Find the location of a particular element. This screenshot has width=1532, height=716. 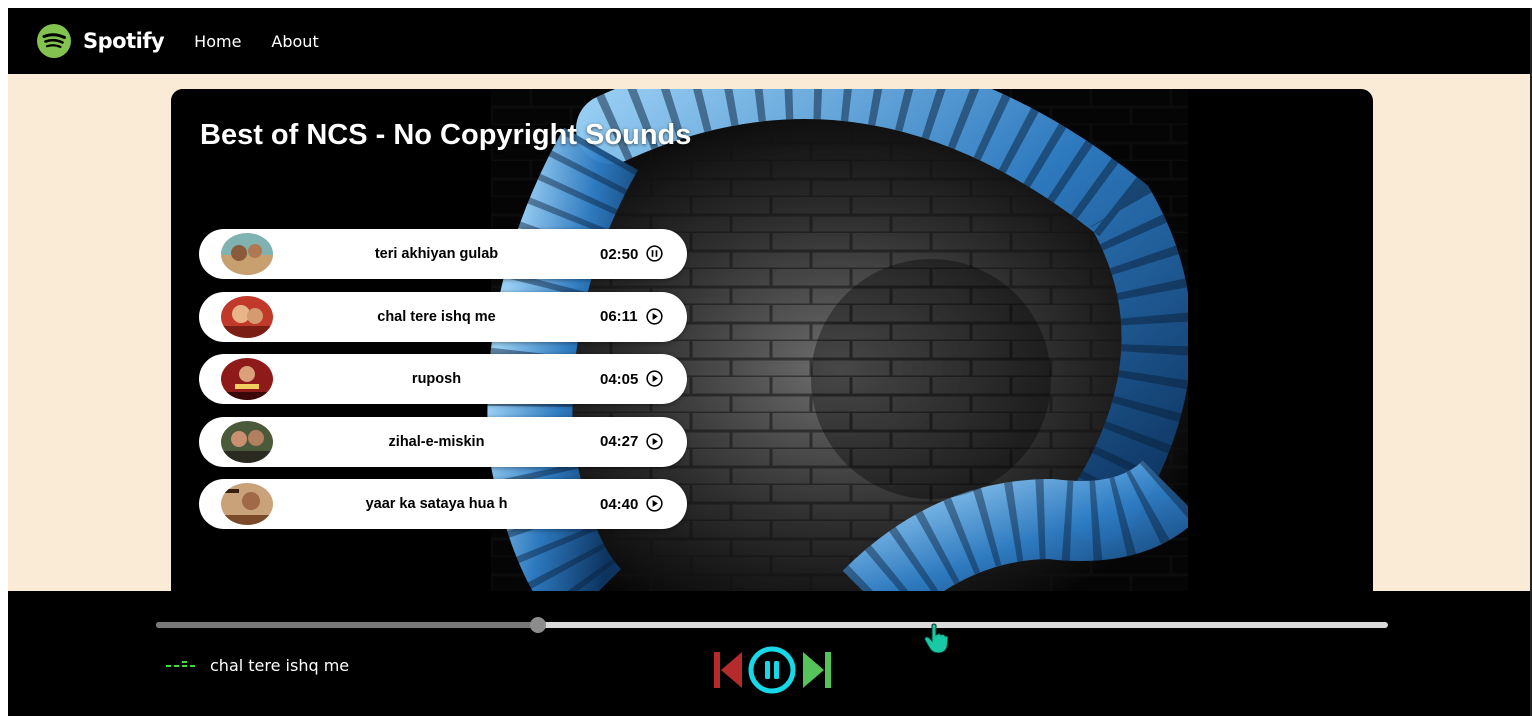

player-controls is located at coordinates (773, 670).